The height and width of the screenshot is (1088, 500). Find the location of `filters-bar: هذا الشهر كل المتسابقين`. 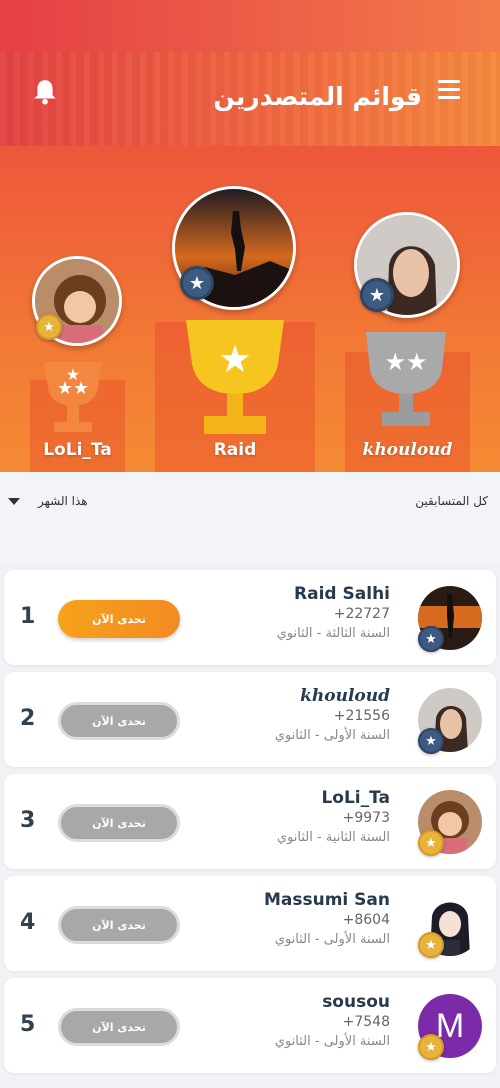

filters-bar: هذا الشهر كل المتسابقين is located at coordinates (250, 517).